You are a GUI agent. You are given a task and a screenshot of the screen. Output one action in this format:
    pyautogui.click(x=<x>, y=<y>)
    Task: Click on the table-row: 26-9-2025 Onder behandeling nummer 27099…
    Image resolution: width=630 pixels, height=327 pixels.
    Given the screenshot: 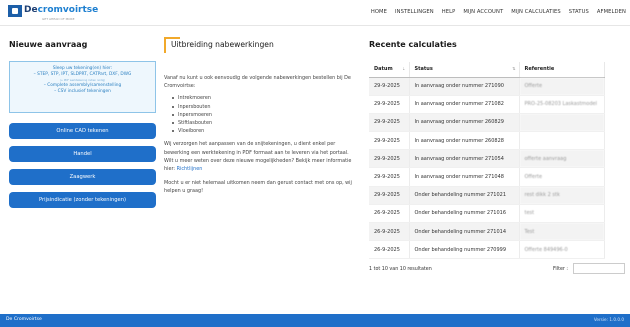 What is the action you would take?
    pyautogui.click(x=487, y=250)
    